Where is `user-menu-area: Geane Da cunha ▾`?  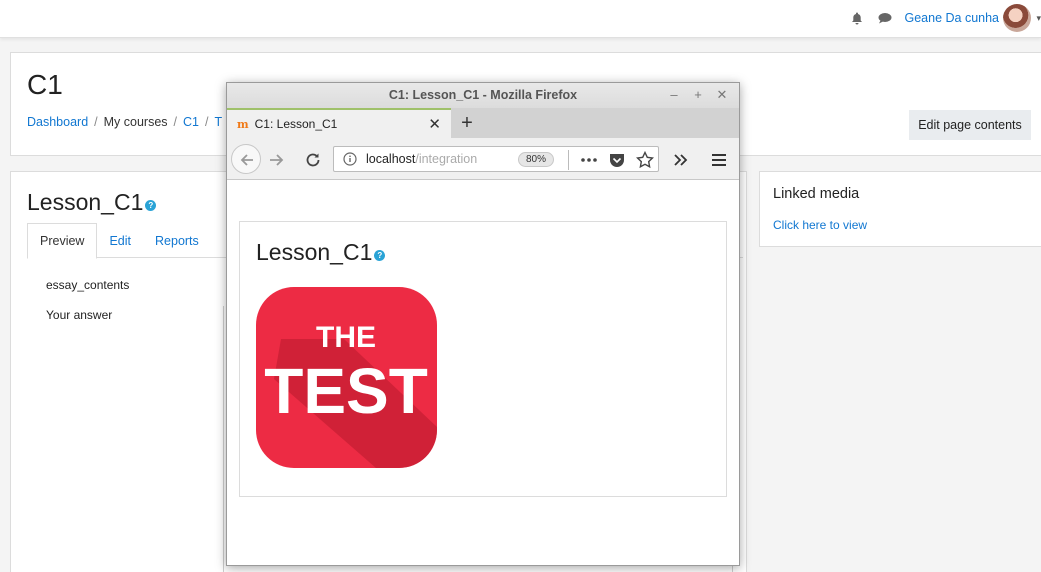
user-menu-area: Geane Da cunha ▾ is located at coordinates (944, 18).